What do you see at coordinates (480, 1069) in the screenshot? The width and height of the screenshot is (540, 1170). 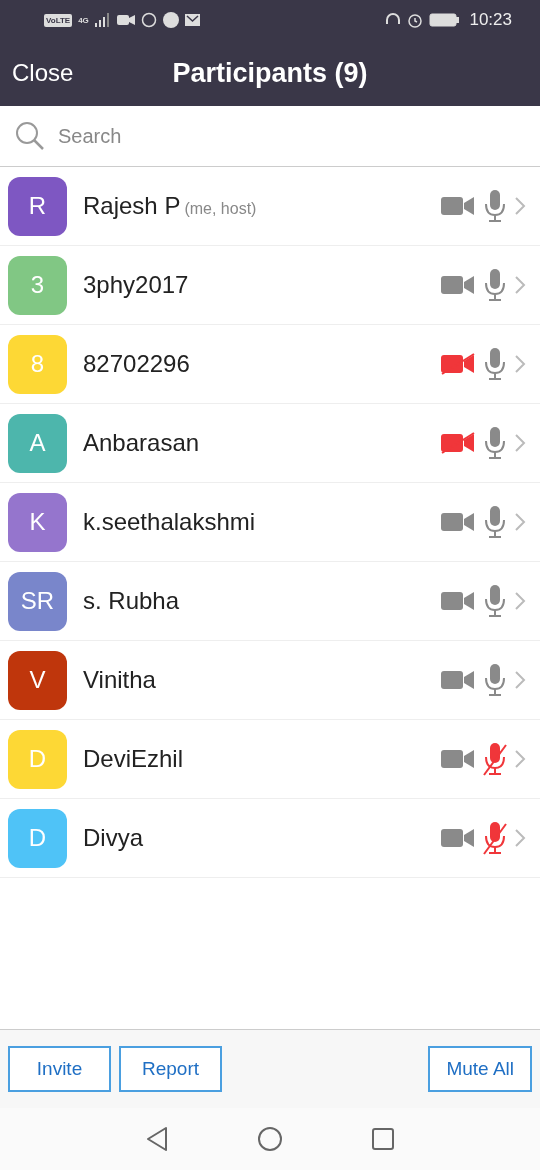 I see `mute-all-button: Mute All` at bounding box center [480, 1069].